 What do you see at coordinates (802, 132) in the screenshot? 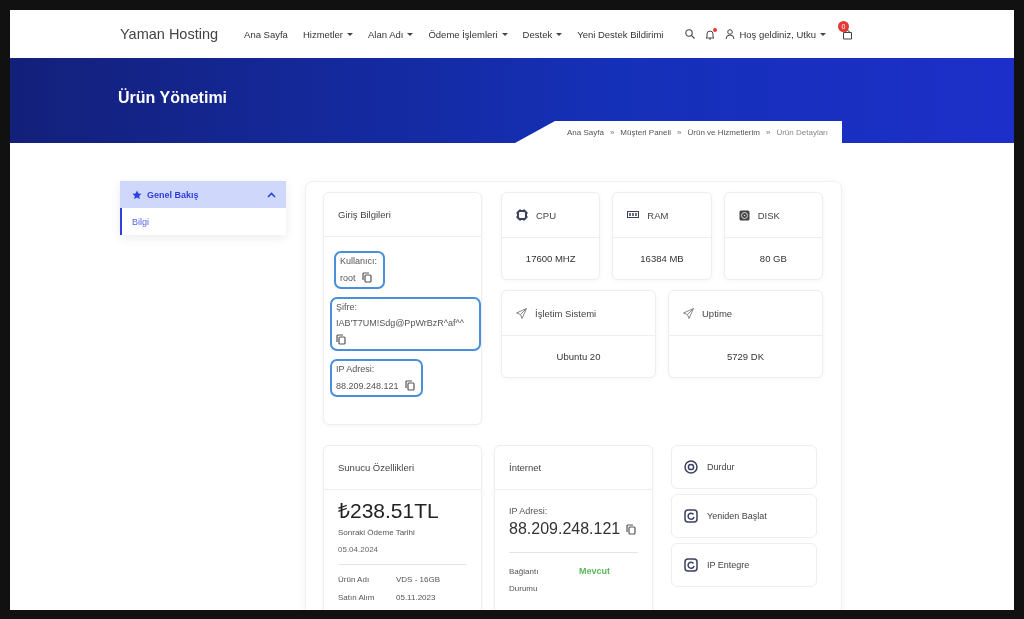
I see `breadcrumb-link: Ürün Detayları` at bounding box center [802, 132].